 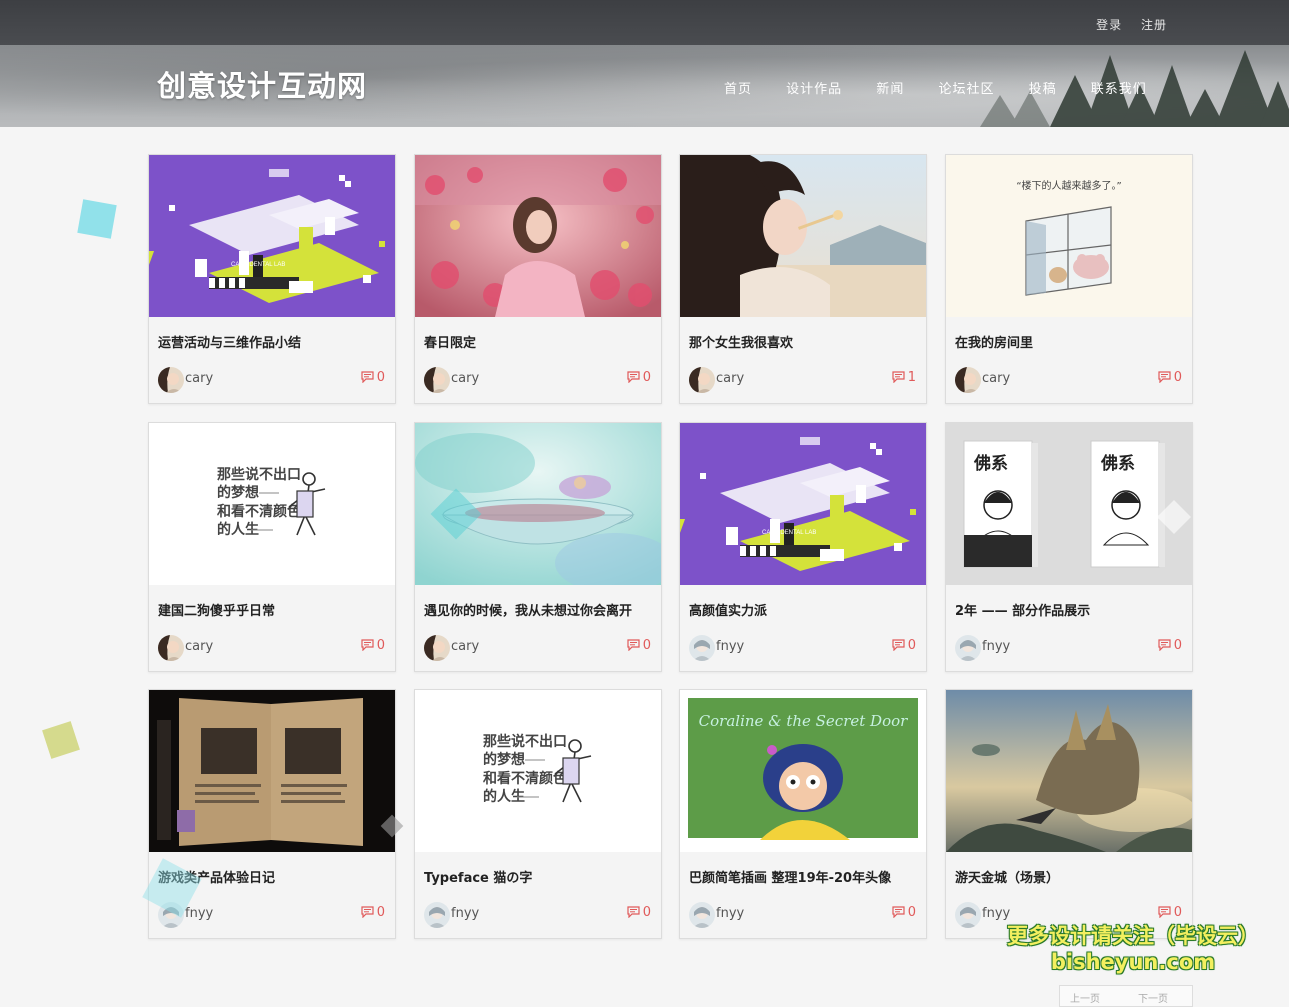 I want to click on work-card: CARE DENTAL LAB 运营活动与三维作品小结 cary 0, so click(x=272, y=279).